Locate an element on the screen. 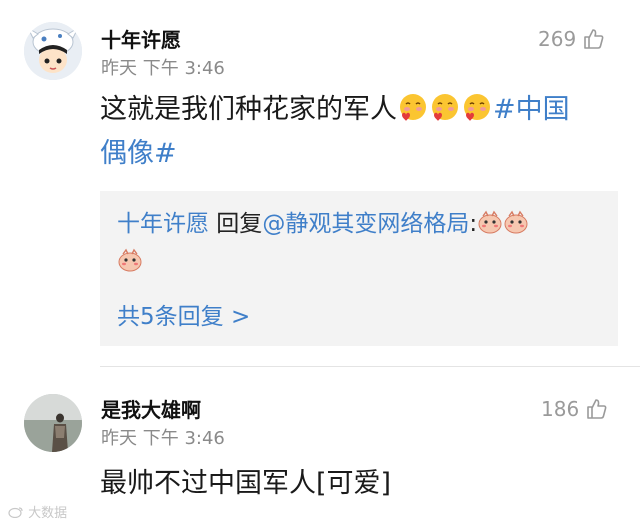 The height and width of the screenshot is (525, 640). hashtag-link-continued: 偶像# is located at coordinates (138, 153).